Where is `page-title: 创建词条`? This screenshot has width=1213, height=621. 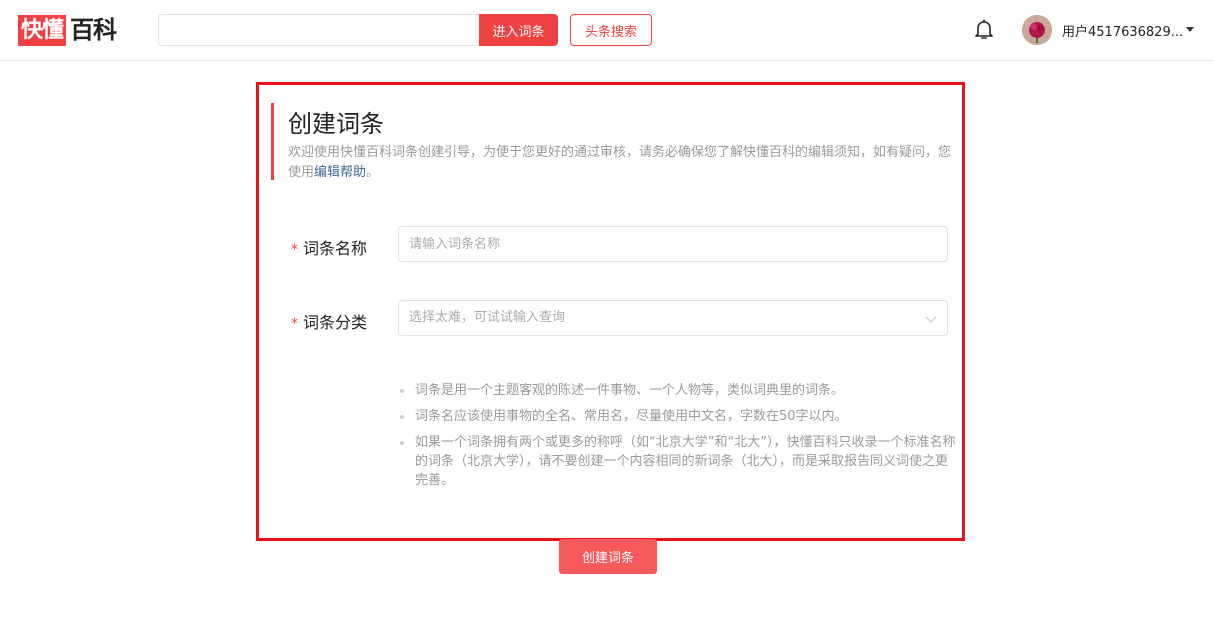
page-title: 创建词条 is located at coordinates (336, 124).